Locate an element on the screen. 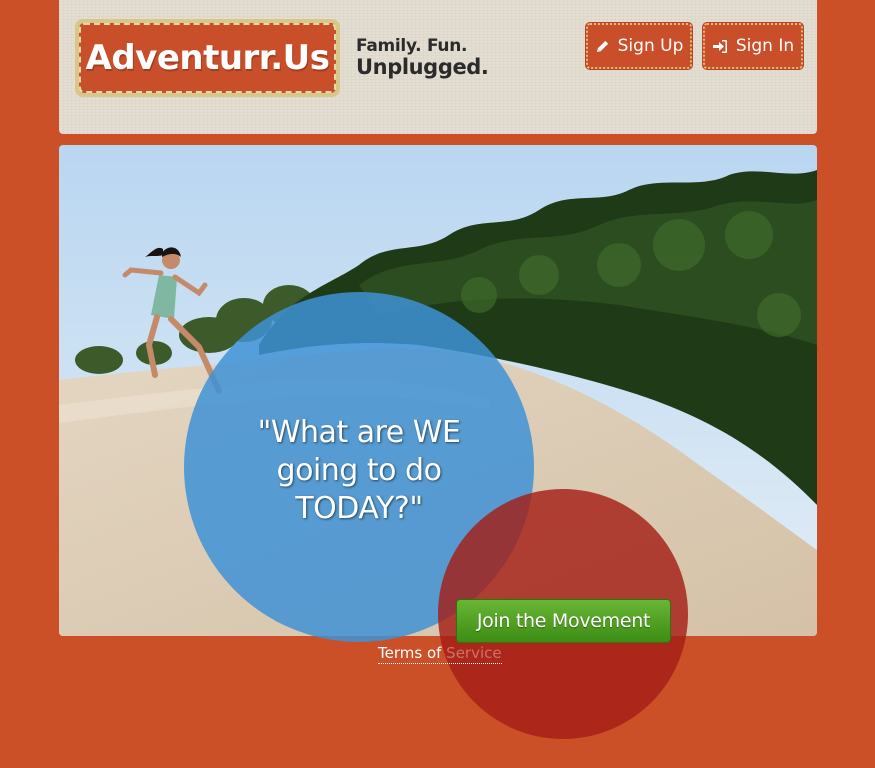  terms-part1: Terms of is located at coordinates (412, 653).